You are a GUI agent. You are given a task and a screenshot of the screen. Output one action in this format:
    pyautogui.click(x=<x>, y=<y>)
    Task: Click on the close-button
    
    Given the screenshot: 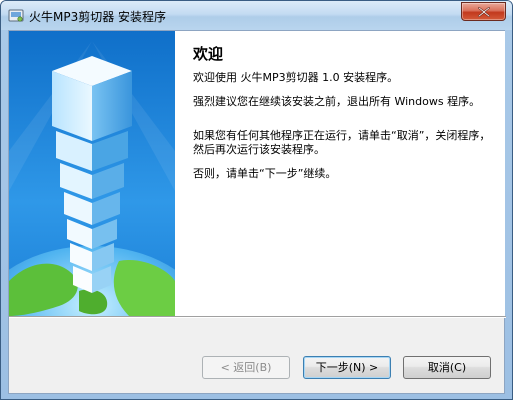 What is the action you would take?
    pyautogui.click(x=483, y=11)
    